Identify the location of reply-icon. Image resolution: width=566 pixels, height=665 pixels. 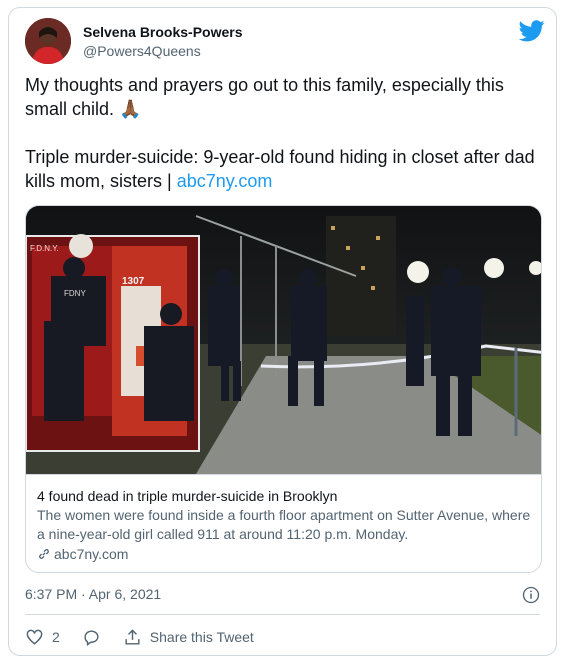
(91, 637).